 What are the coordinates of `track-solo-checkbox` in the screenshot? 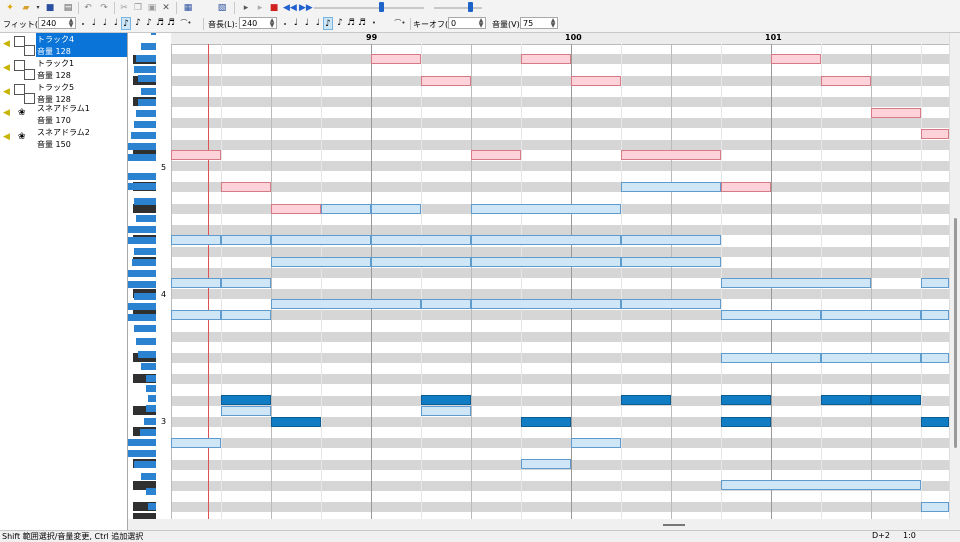 It's located at (29, 74).